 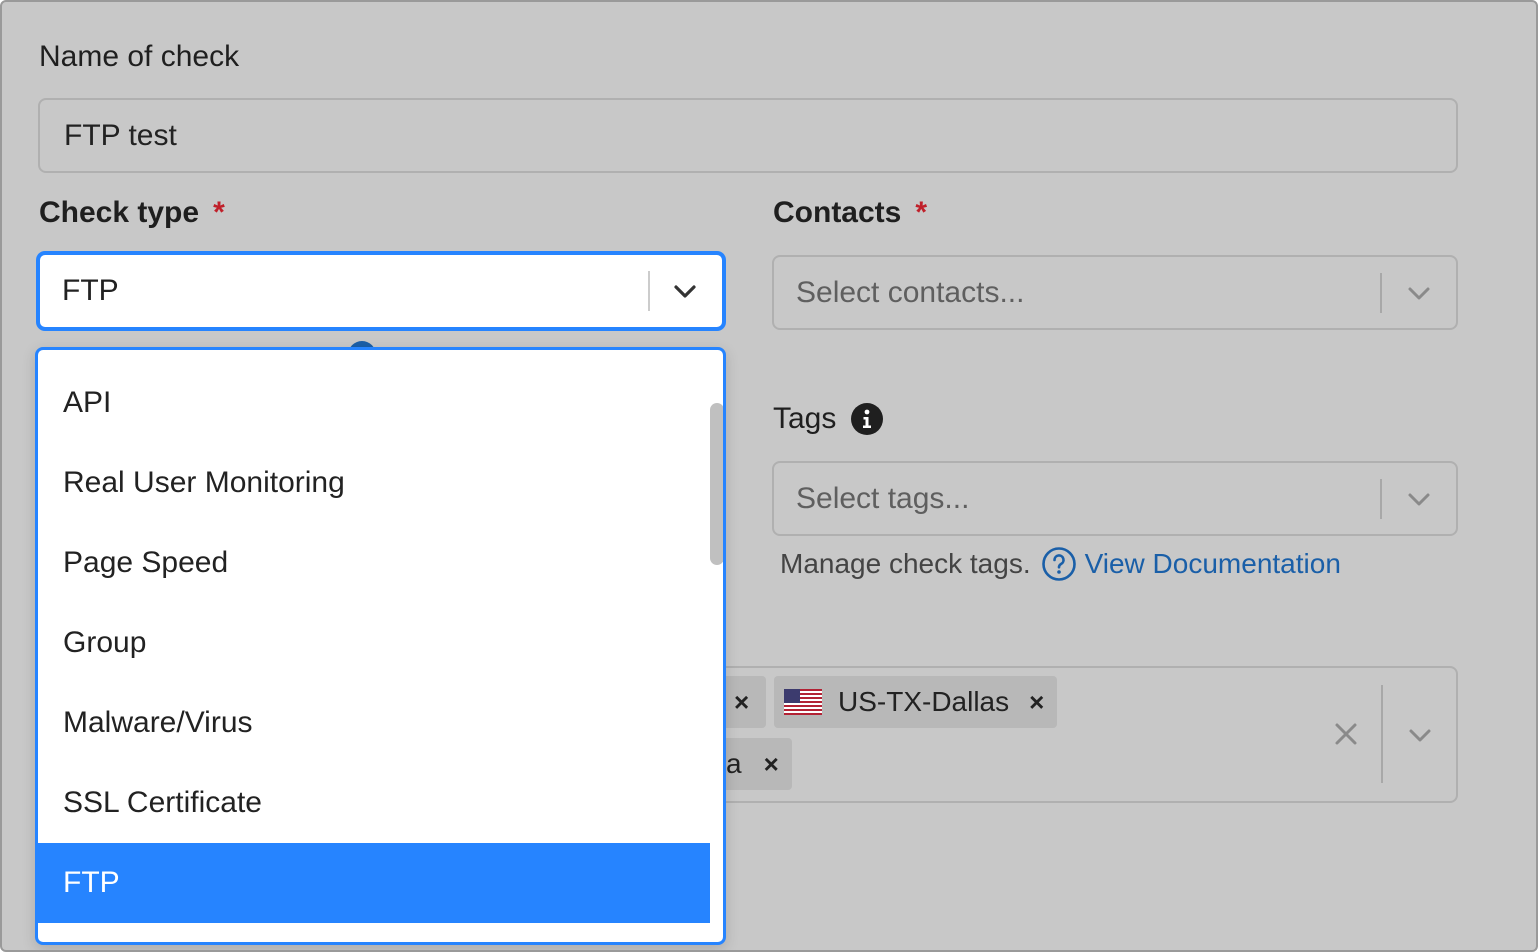 What do you see at coordinates (803, 702) in the screenshot?
I see `us-flag-icon` at bounding box center [803, 702].